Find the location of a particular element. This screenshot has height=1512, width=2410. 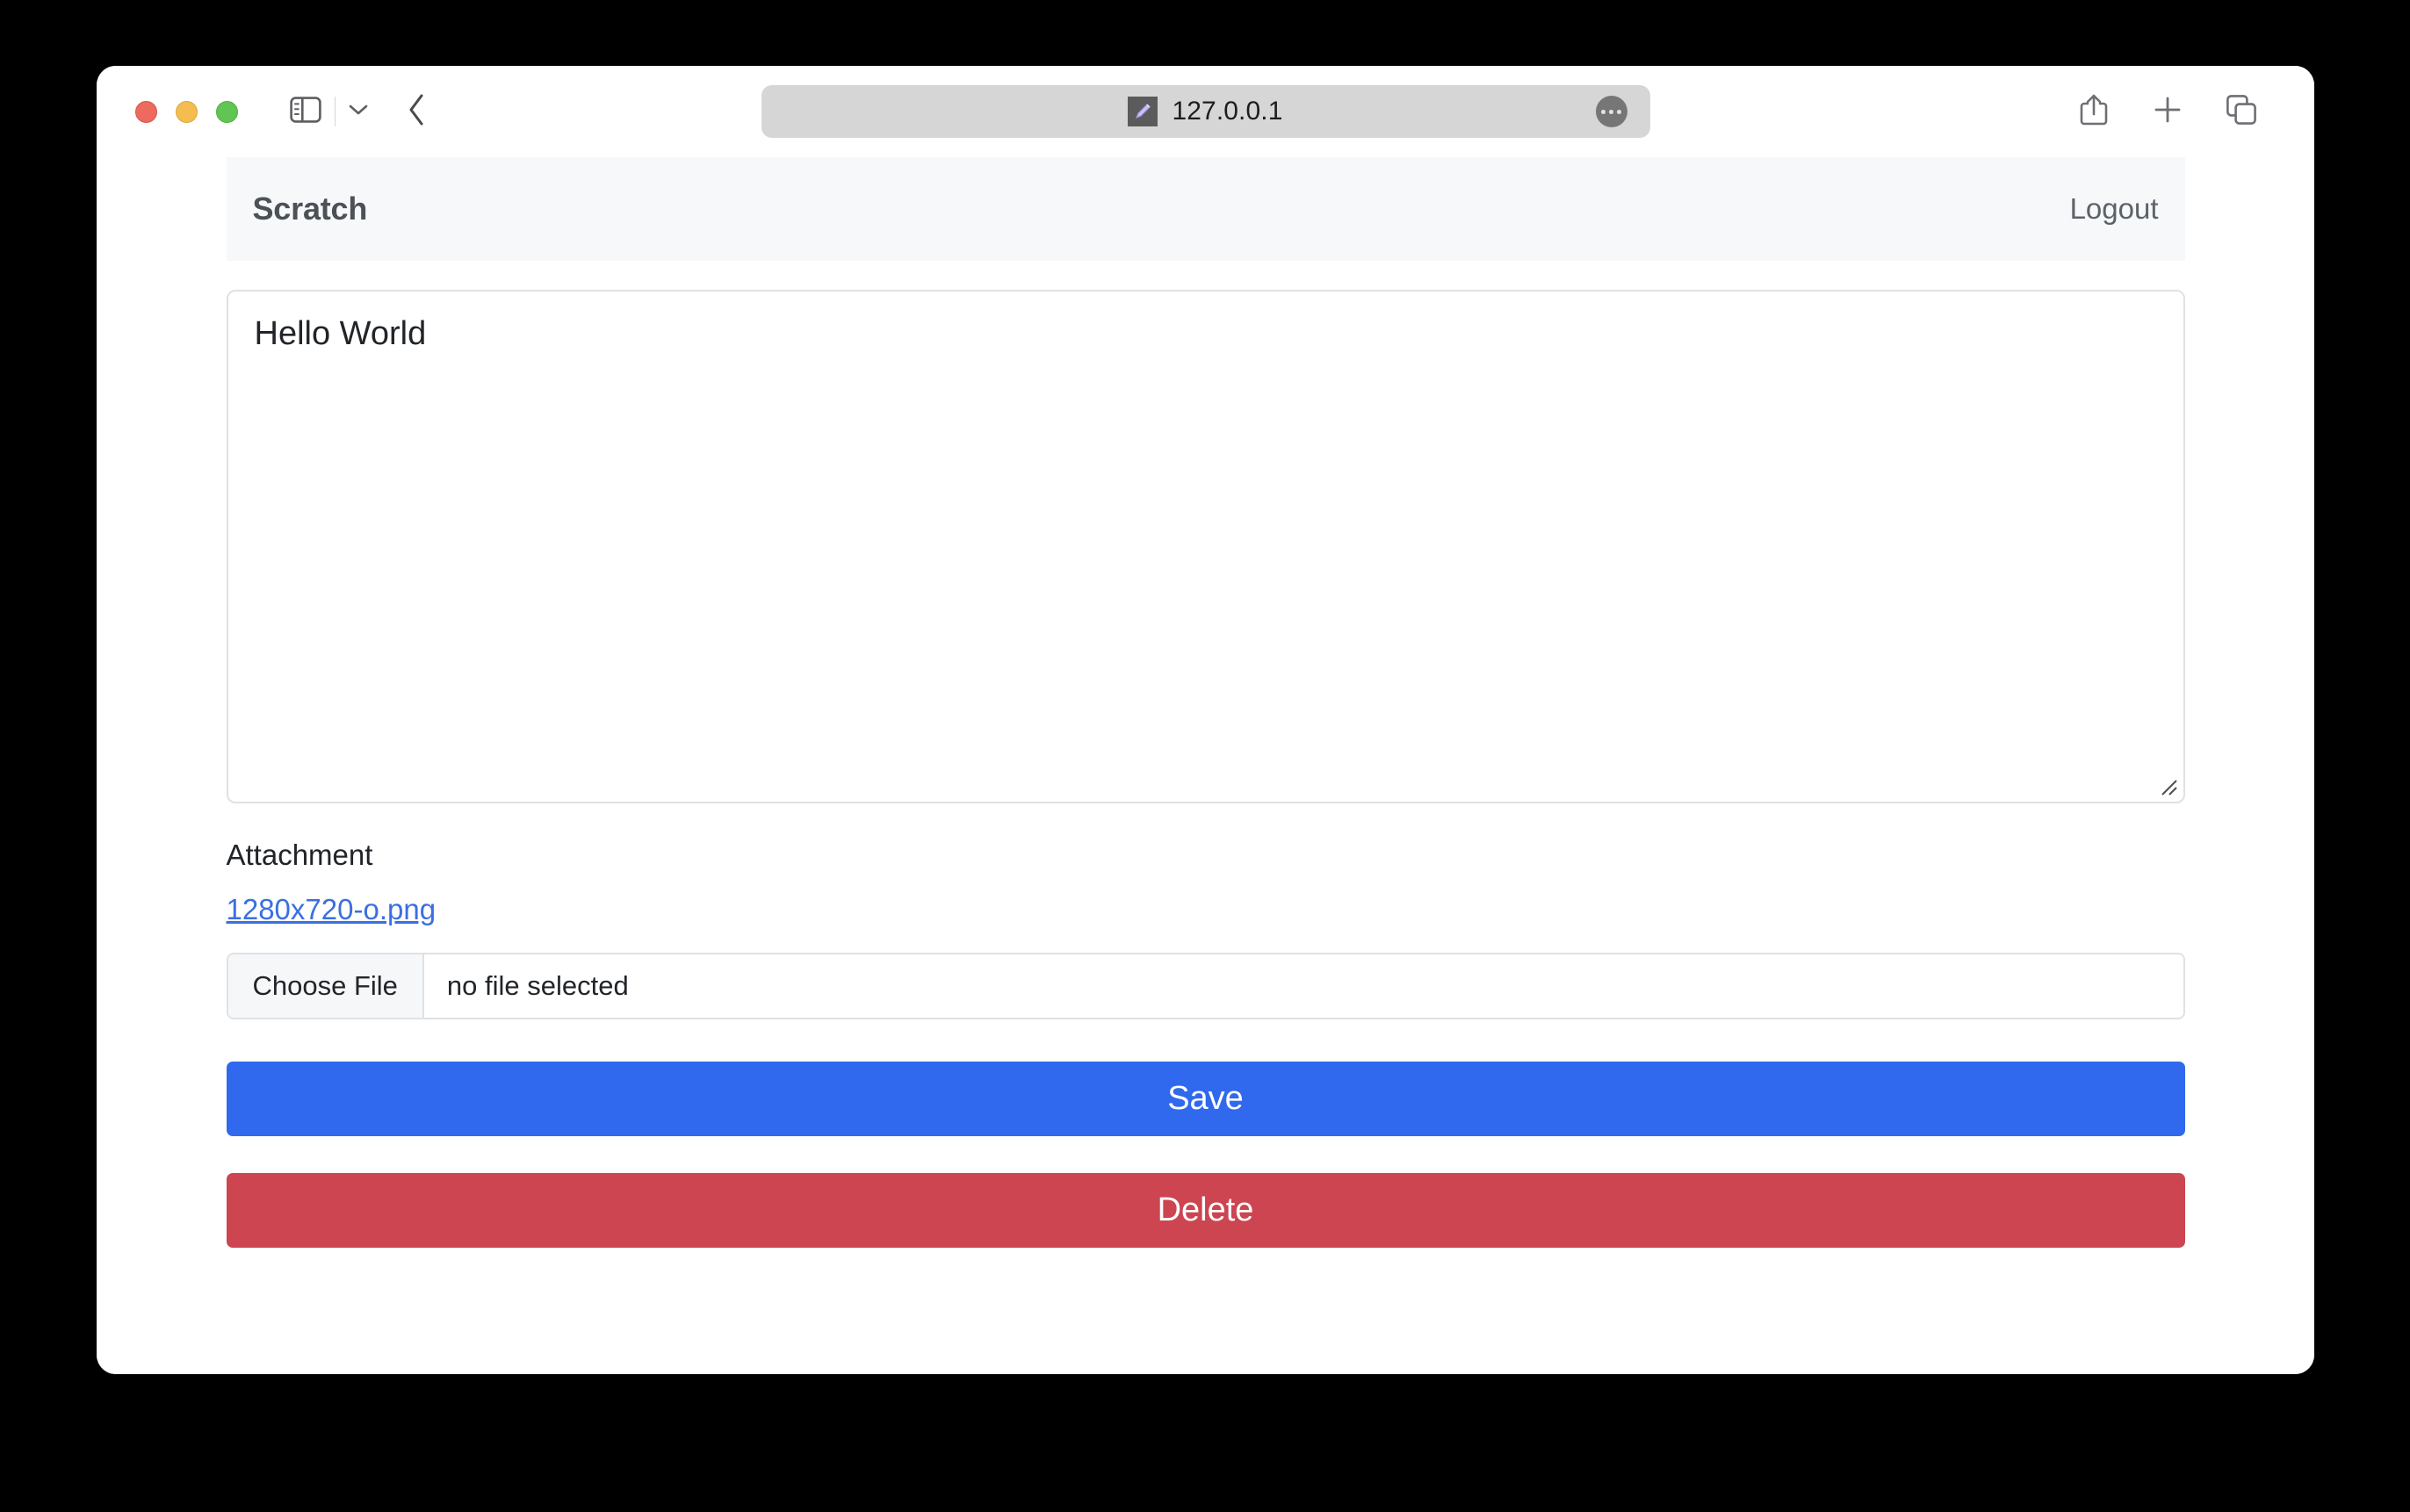

sidebar-toggle-button is located at coordinates (305, 111).